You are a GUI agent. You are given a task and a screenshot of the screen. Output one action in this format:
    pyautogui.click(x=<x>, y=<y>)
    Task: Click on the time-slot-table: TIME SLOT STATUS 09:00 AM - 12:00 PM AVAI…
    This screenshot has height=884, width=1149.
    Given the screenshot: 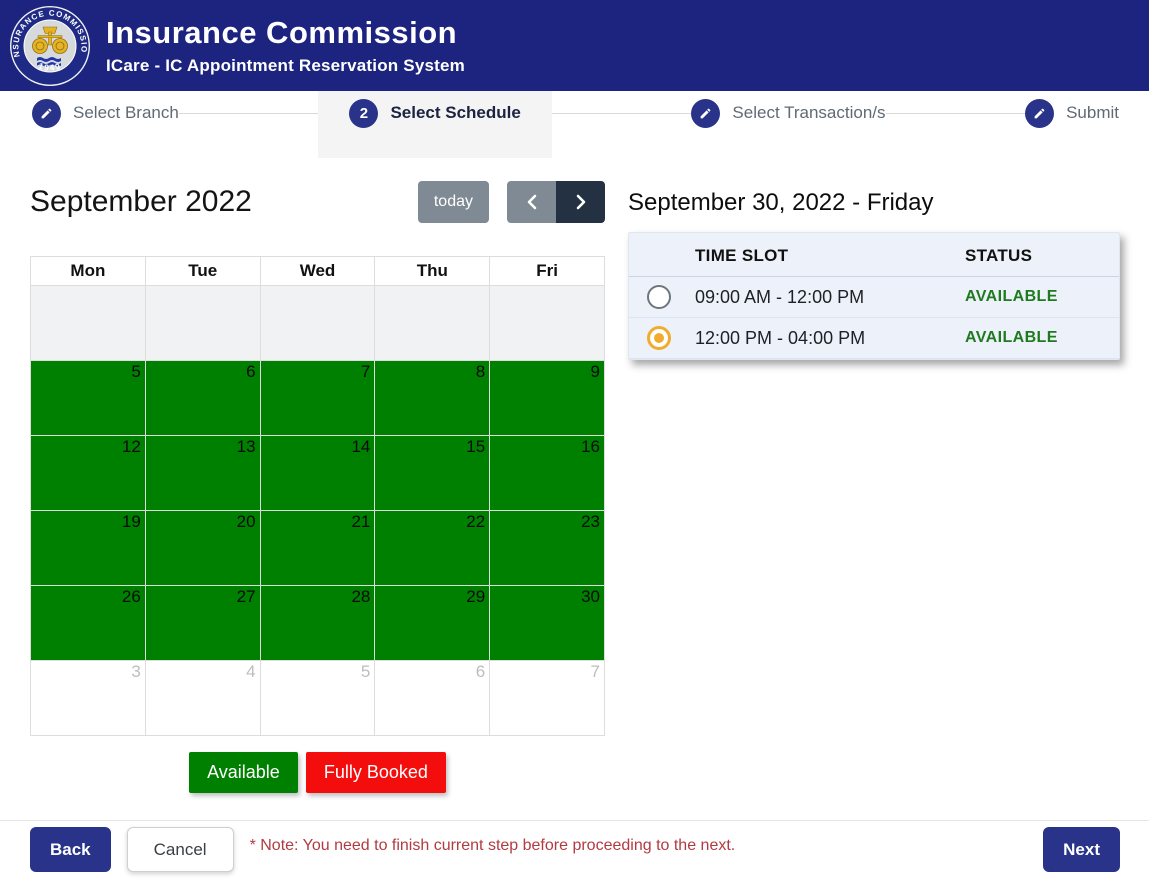 What is the action you would take?
    pyautogui.click(x=874, y=296)
    